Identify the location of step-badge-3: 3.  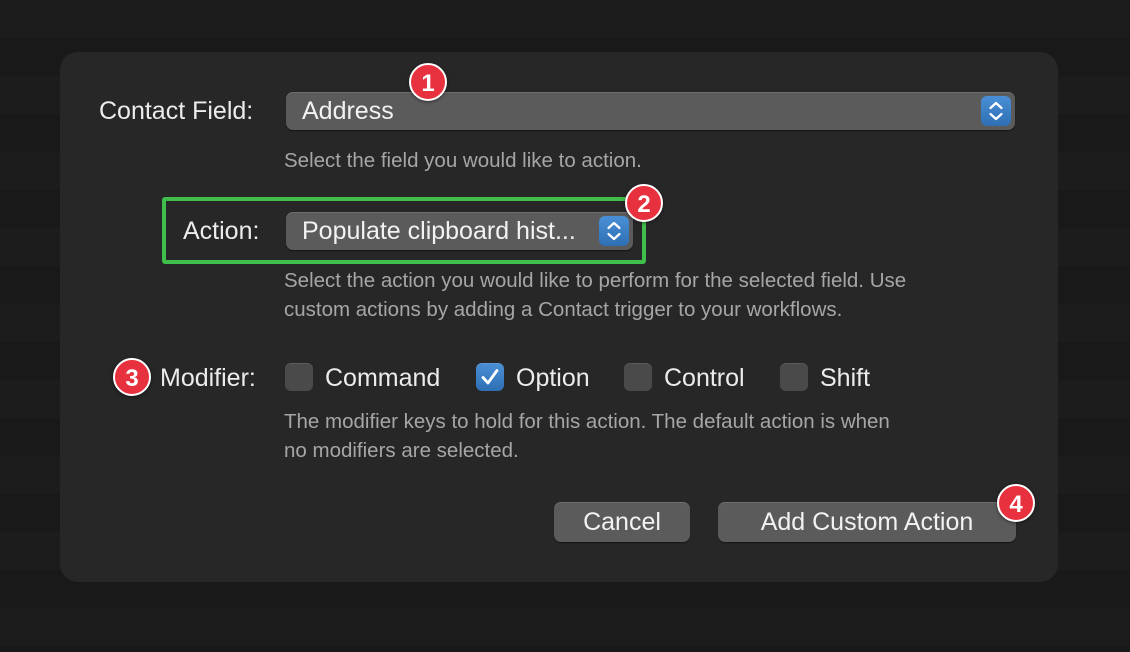
(132, 377).